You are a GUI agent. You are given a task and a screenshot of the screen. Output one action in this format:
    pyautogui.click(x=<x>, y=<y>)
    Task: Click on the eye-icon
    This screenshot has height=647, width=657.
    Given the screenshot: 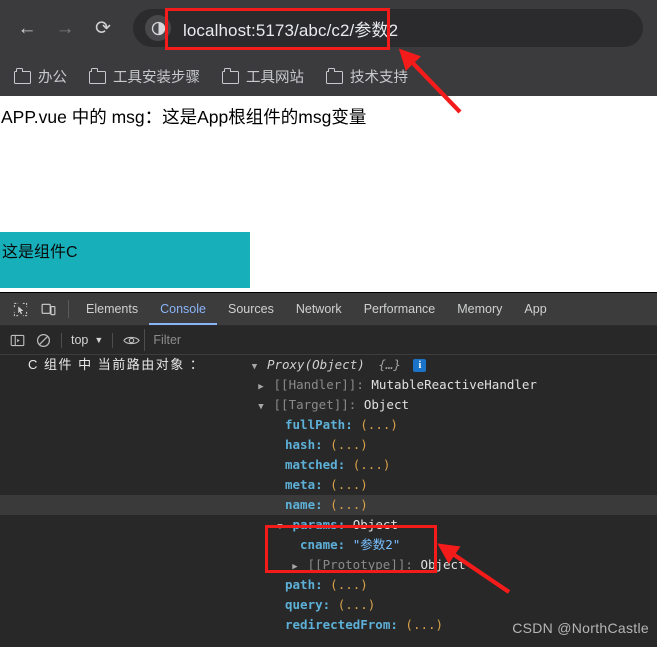 What is the action you would take?
    pyautogui.click(x=131, y=340)
    